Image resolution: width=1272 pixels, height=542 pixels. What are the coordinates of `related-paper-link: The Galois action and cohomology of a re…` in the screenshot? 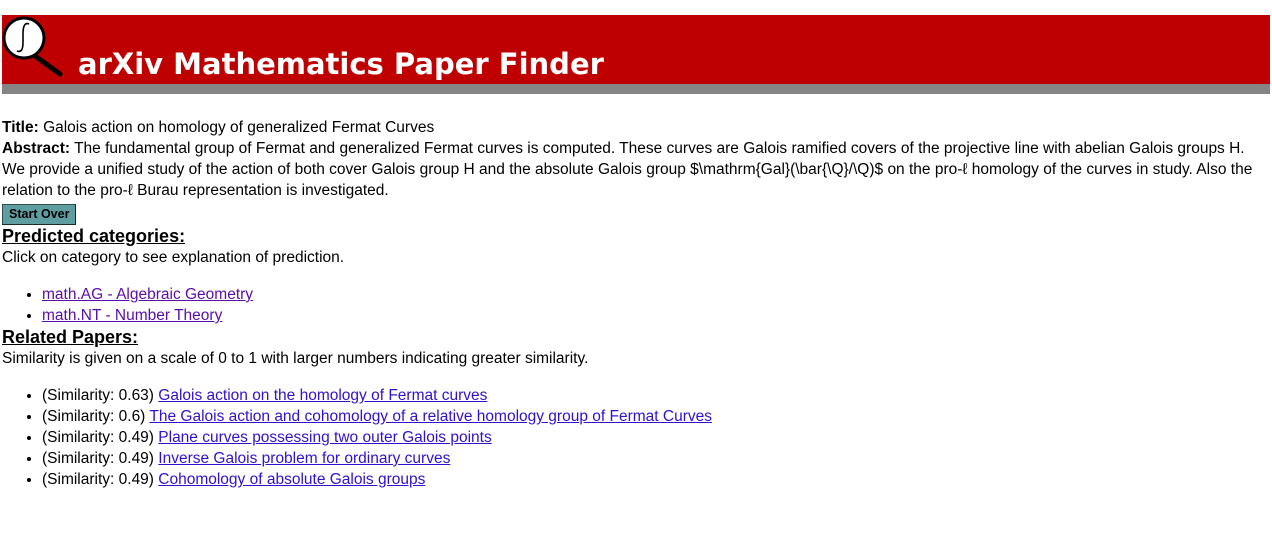 It's located at (430, 416).